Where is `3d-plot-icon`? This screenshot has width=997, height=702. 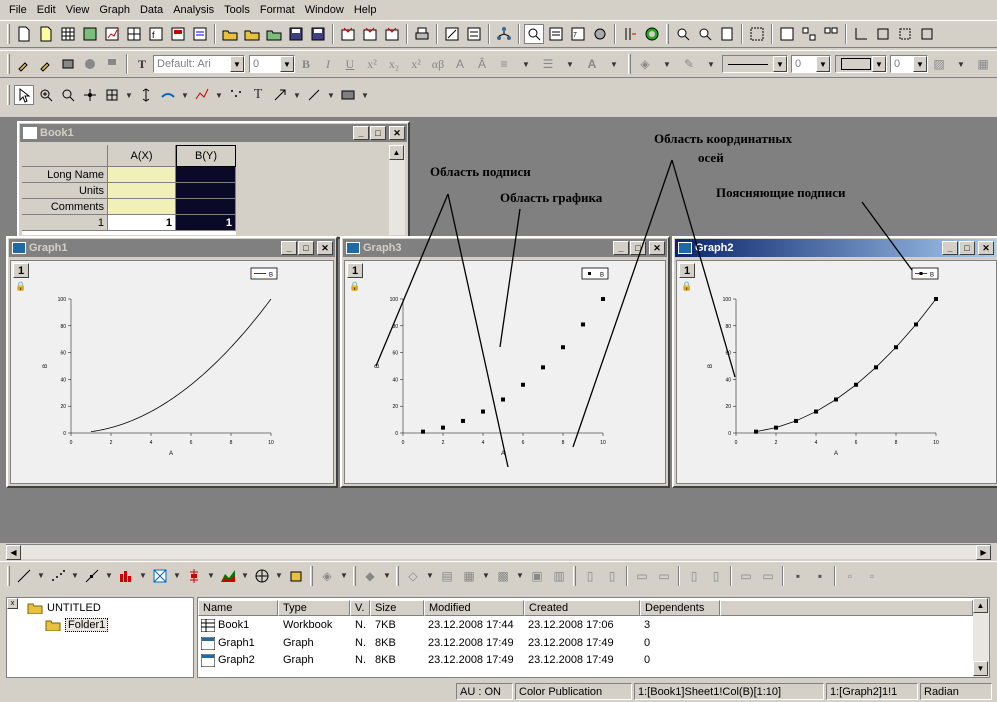 3d-plot-icon is located at coordinates (160, 576).